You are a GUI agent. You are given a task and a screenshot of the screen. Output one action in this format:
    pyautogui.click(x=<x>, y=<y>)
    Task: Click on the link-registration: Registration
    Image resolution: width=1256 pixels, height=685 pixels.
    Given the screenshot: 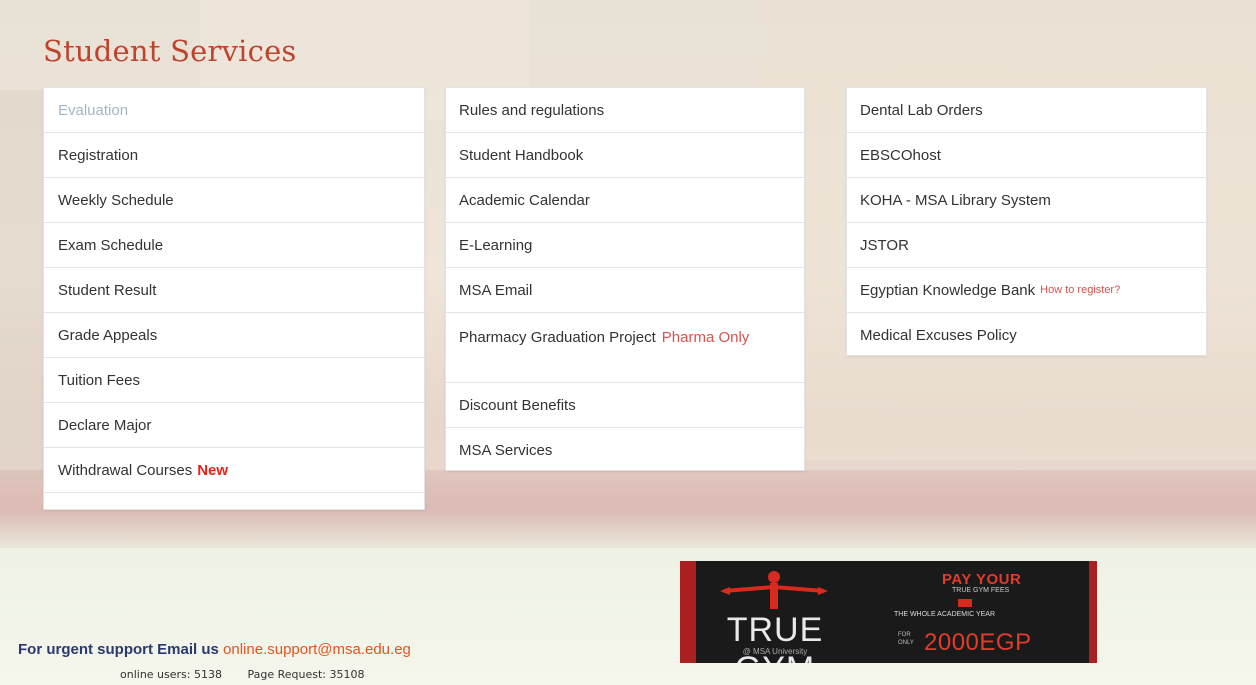 What is the action you would take?
    pyautogui.click(x=234, y=155)
    